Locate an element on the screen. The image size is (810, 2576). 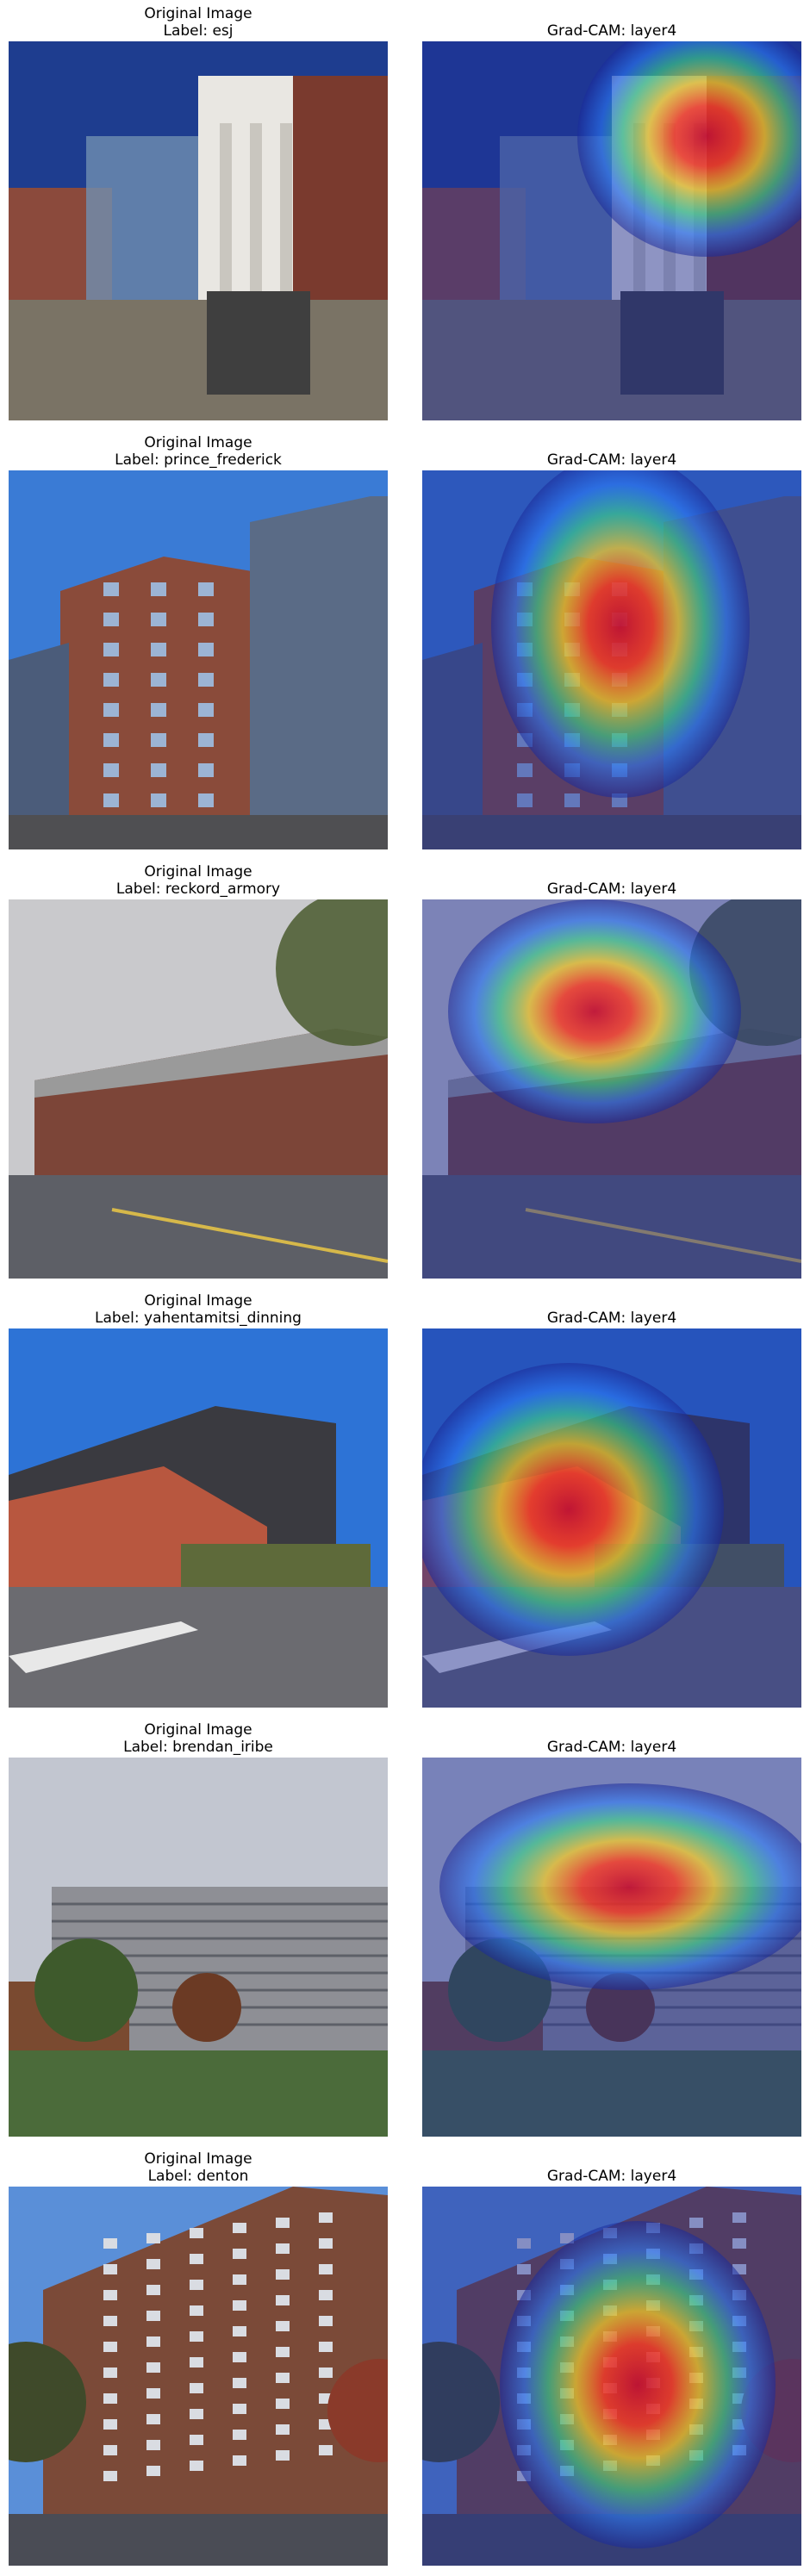
original-cell: Original Image Label: brendan_iribe is located at coordinates (198, 1931).